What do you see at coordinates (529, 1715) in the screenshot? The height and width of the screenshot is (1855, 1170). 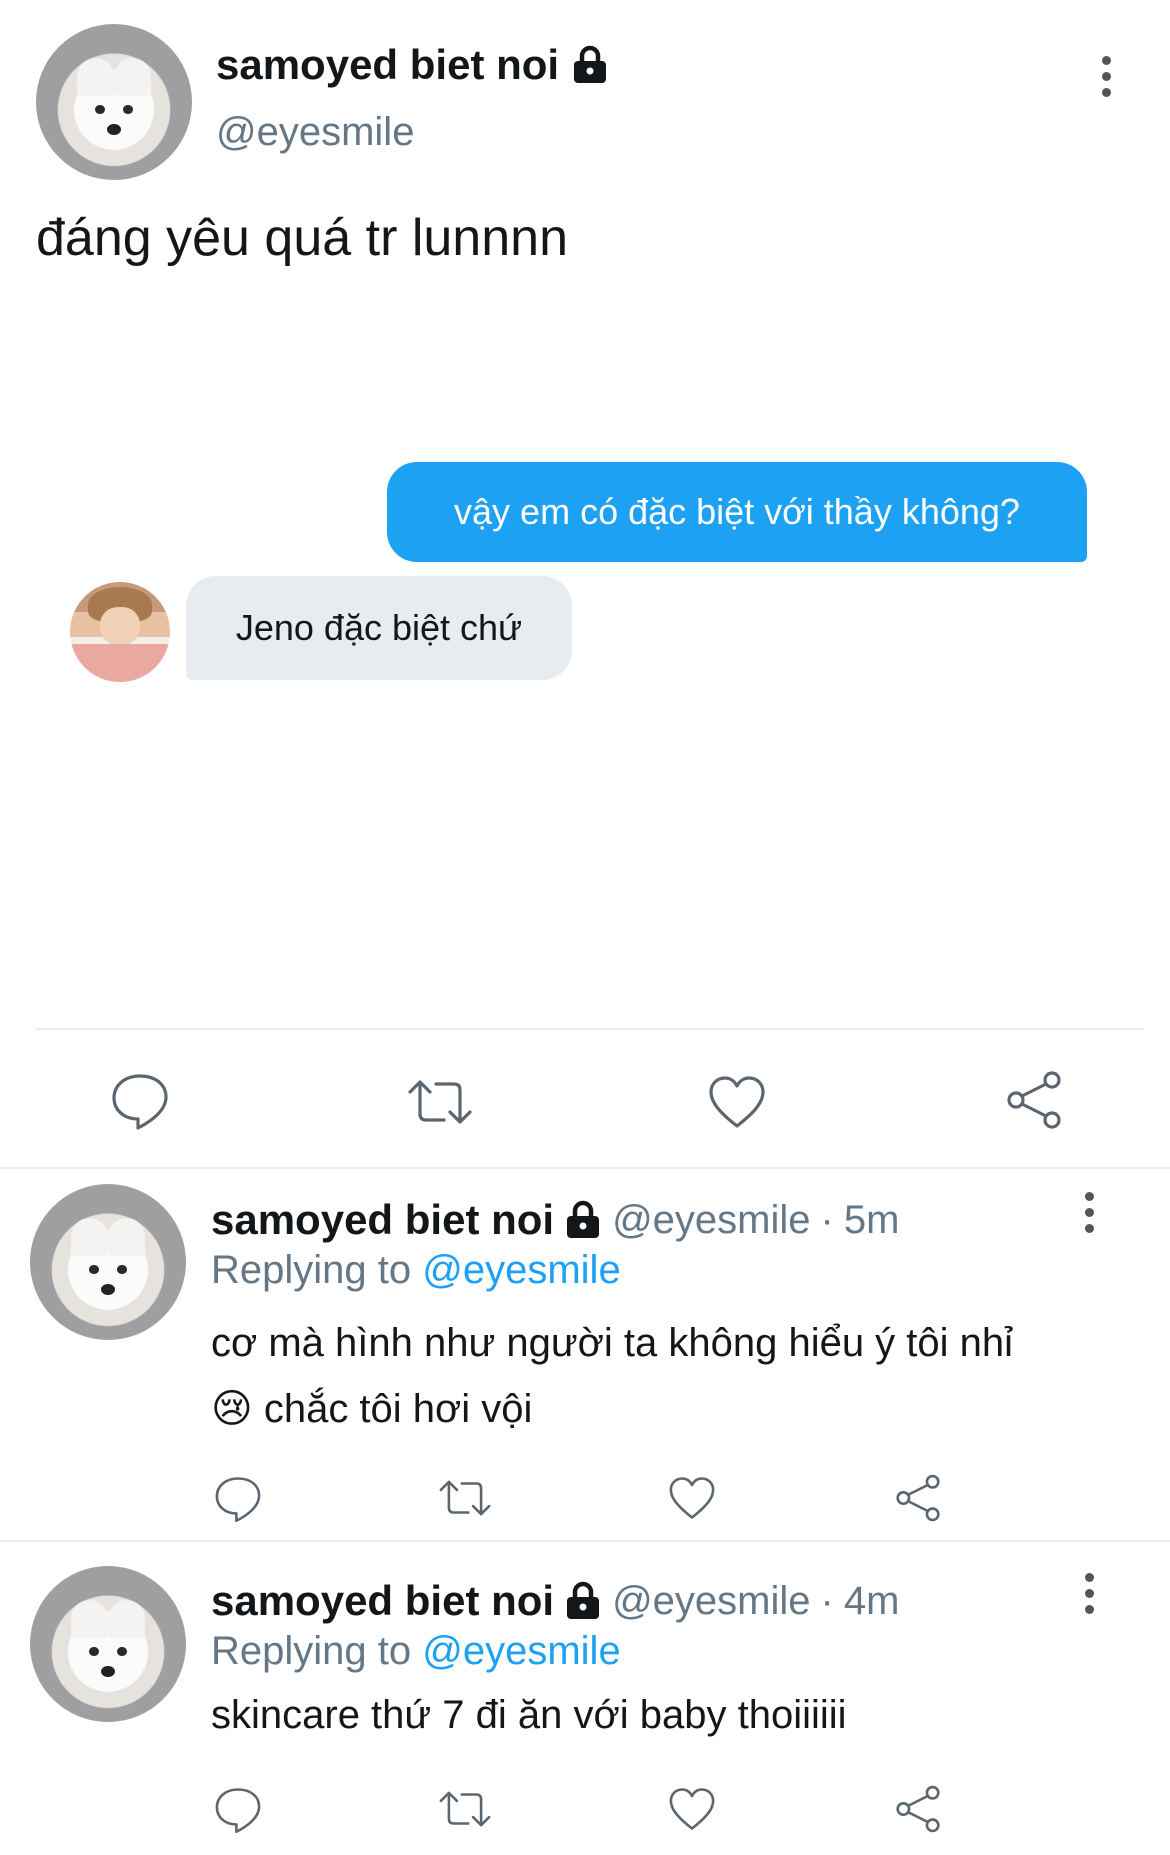 I see `reply-text: skincare thứ 7 đi ăn với baby thoiiiiii` at bounding box center [529, 1715].